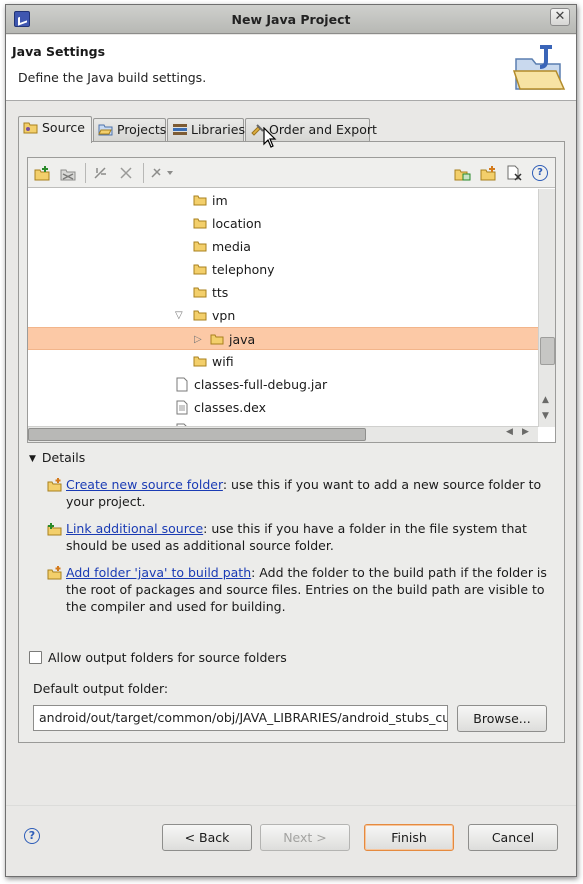  What do you see at coordinates (126, 173) in the screenshot?
I see `remove-link-icon` at bounding box center [126, 173].